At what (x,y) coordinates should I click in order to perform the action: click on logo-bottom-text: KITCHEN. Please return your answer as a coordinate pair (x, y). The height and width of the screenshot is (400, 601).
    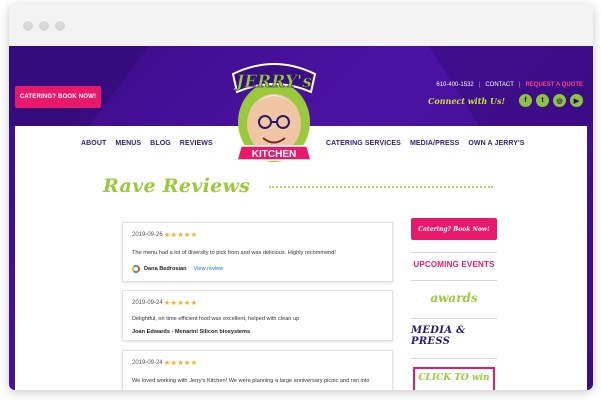
    Looking at the image, I should click on (274, 154).